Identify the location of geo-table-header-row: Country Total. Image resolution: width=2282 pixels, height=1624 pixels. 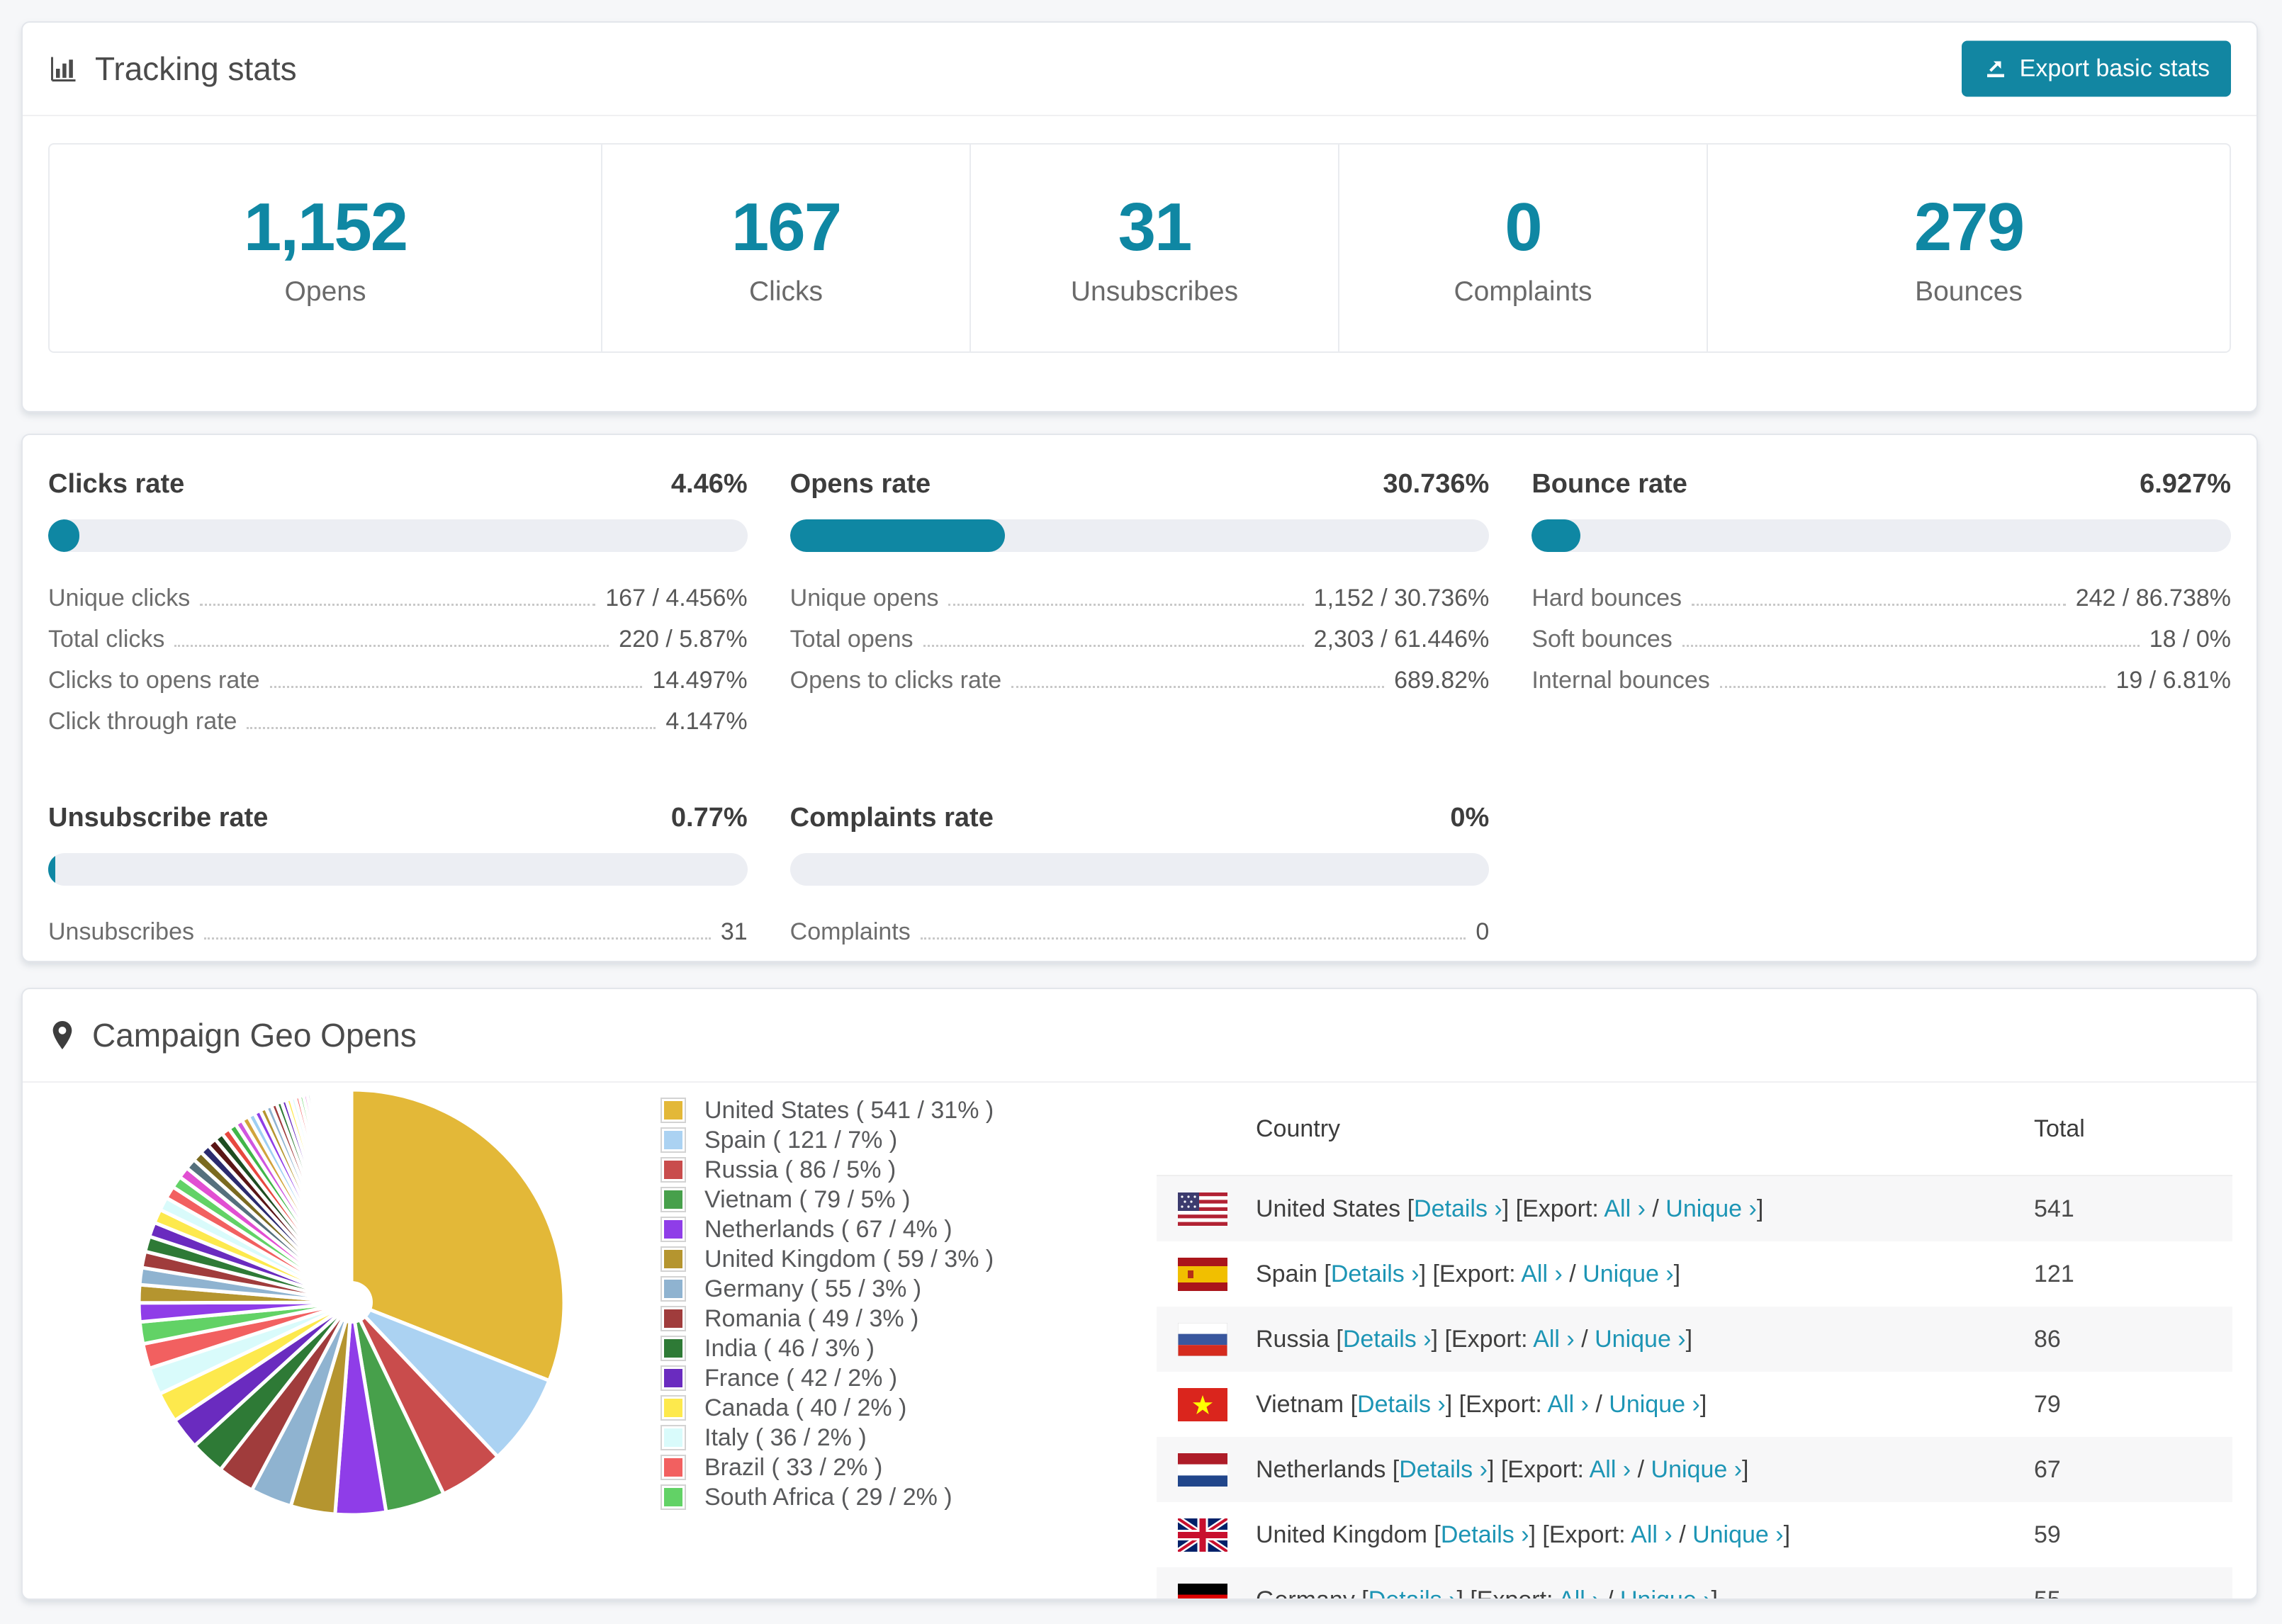
(1694, 1130).